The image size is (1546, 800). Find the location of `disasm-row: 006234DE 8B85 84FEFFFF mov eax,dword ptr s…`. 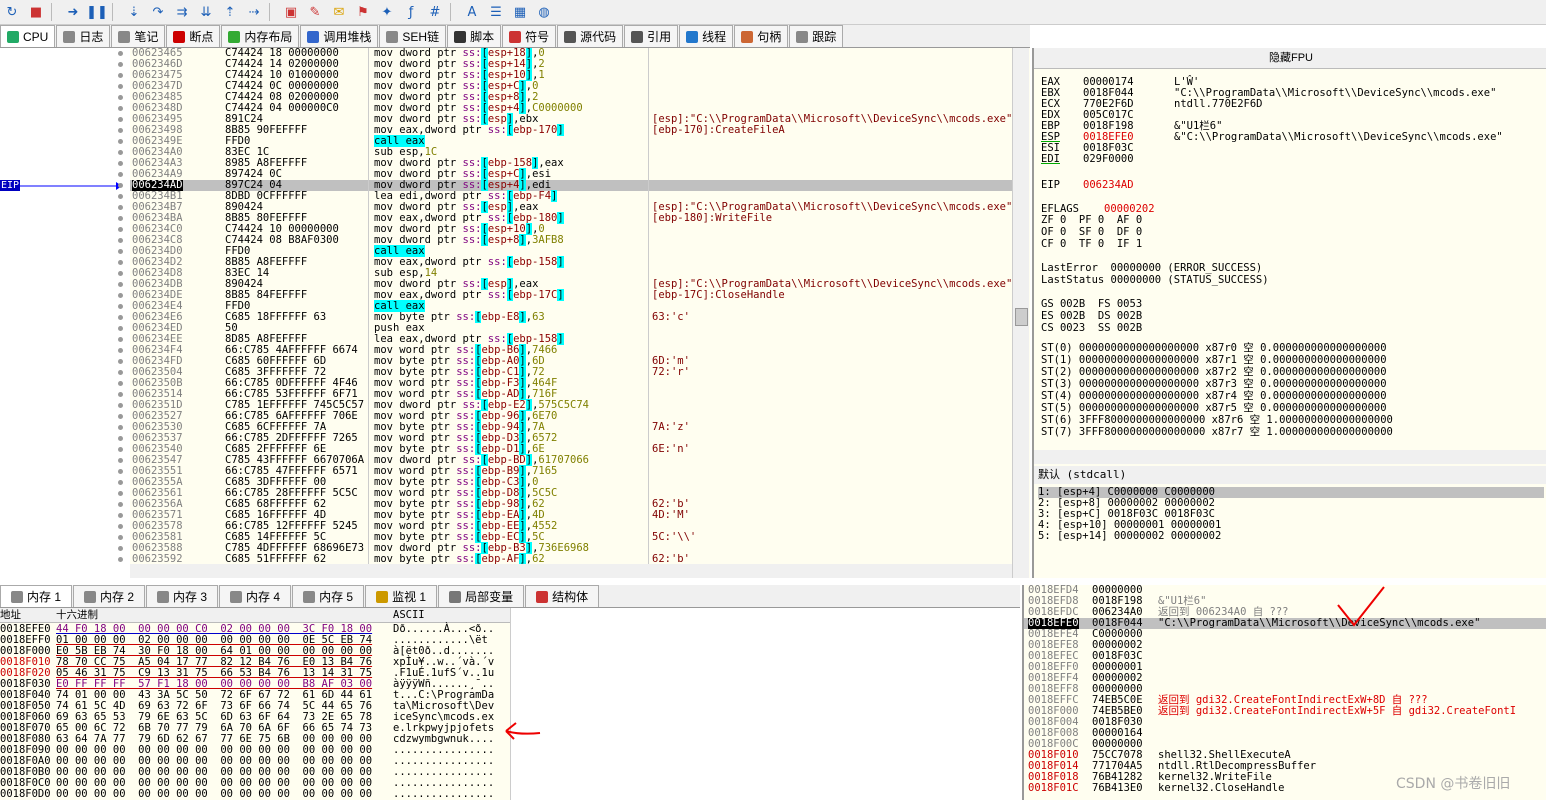

disasm-row: 006234DE 8B85 84FEFFFF mov eax,dword ptr s… is located at coordinates (565, 295).